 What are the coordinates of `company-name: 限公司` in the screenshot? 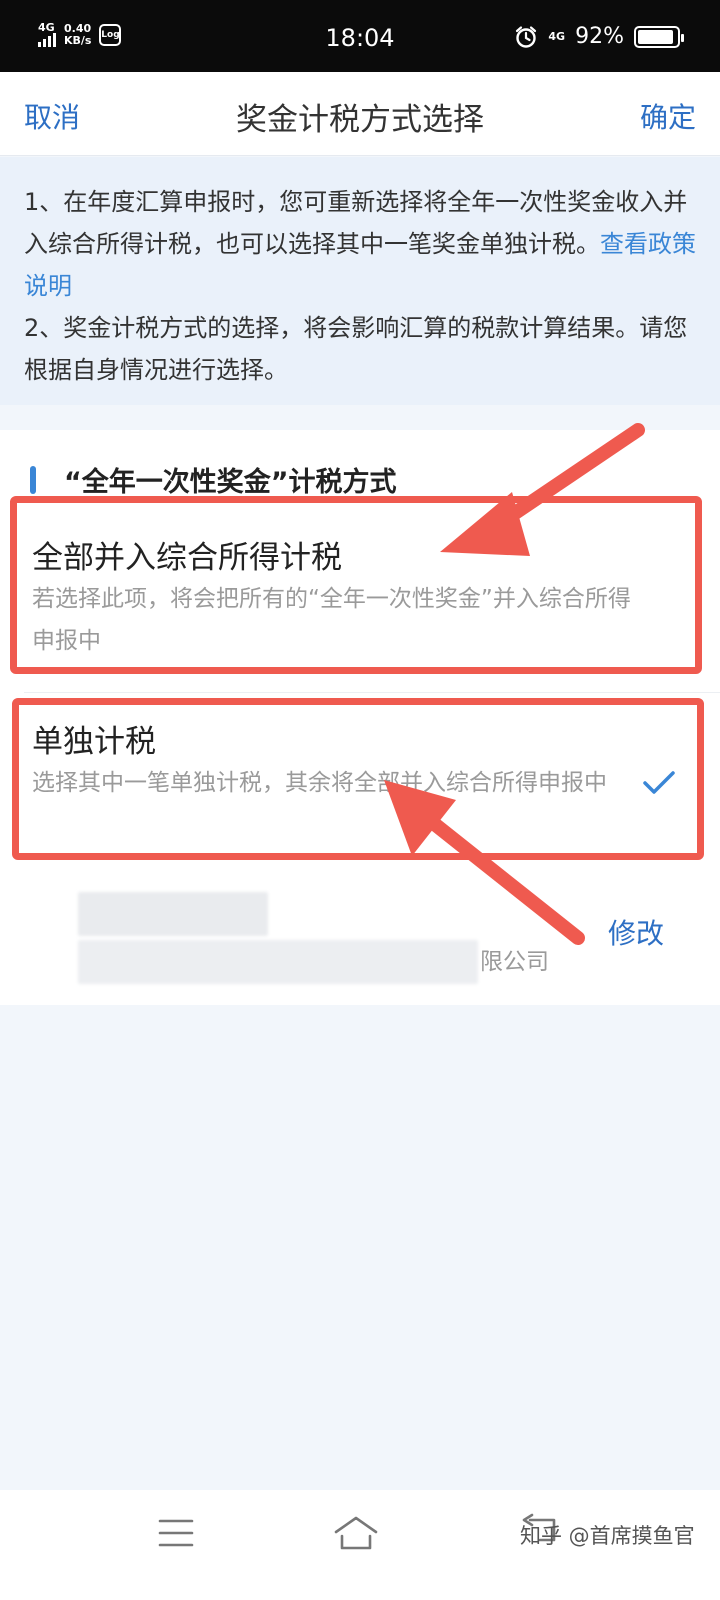 It's located at (514, 962).